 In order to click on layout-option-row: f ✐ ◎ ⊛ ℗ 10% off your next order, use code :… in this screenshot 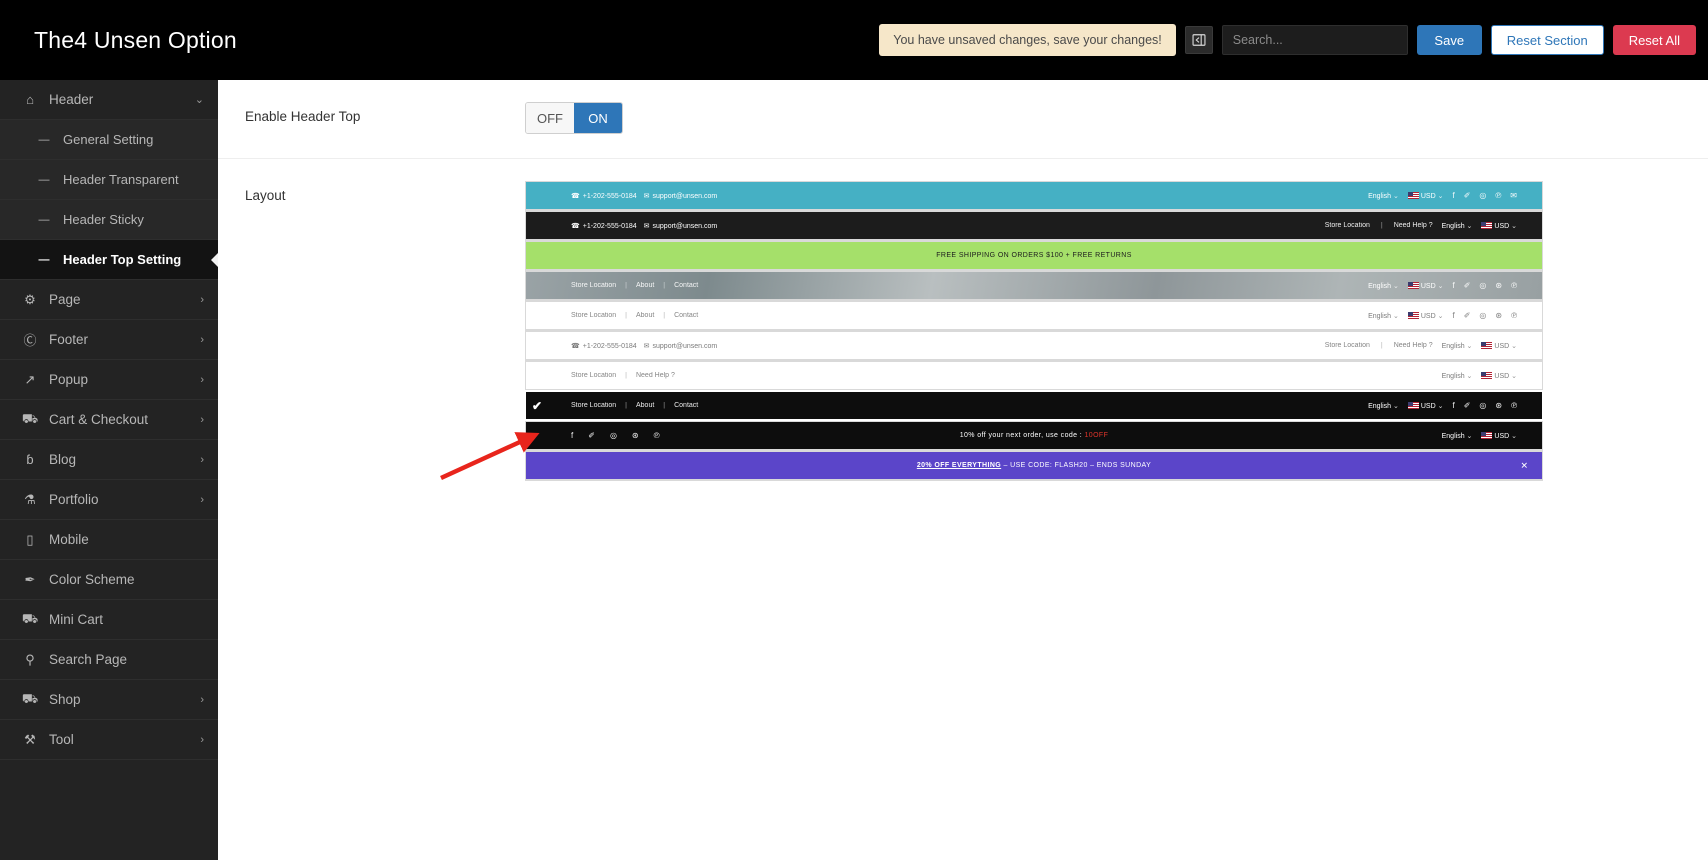, I will do `click(1034, 435)`.